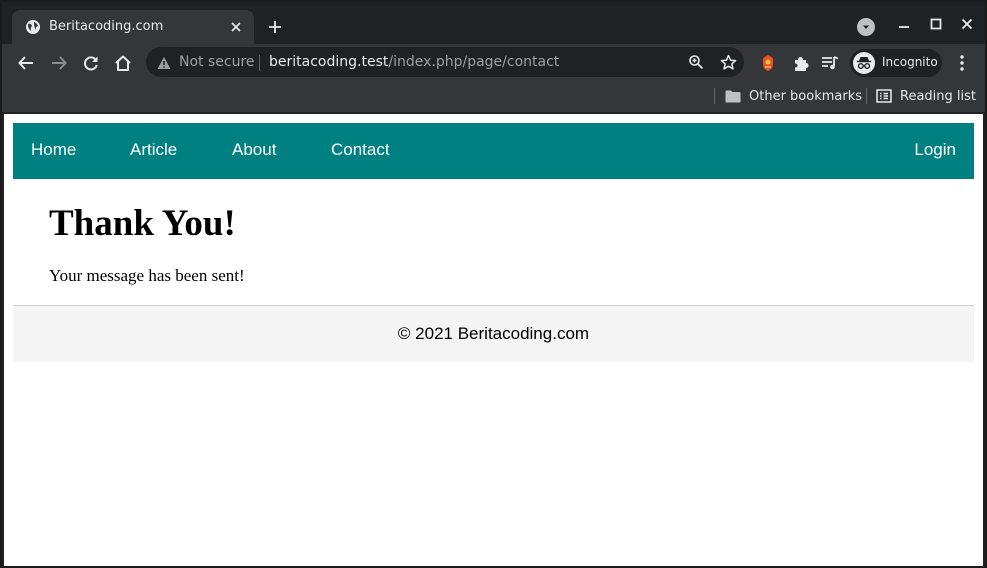 This screenshot has width=987, height=568. Describe the element at coordinates (164, 62) in the screenshot. I see `warning-icon` at that location.